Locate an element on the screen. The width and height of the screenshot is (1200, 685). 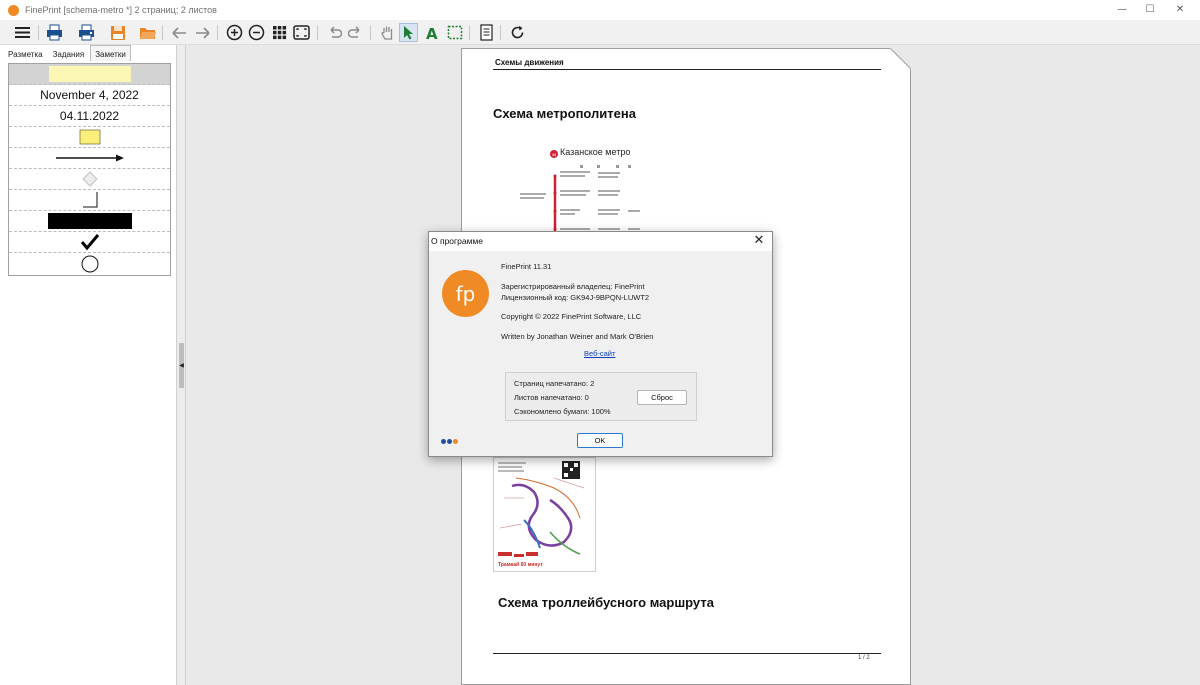
header-rule is located at coordinates (687, 69).